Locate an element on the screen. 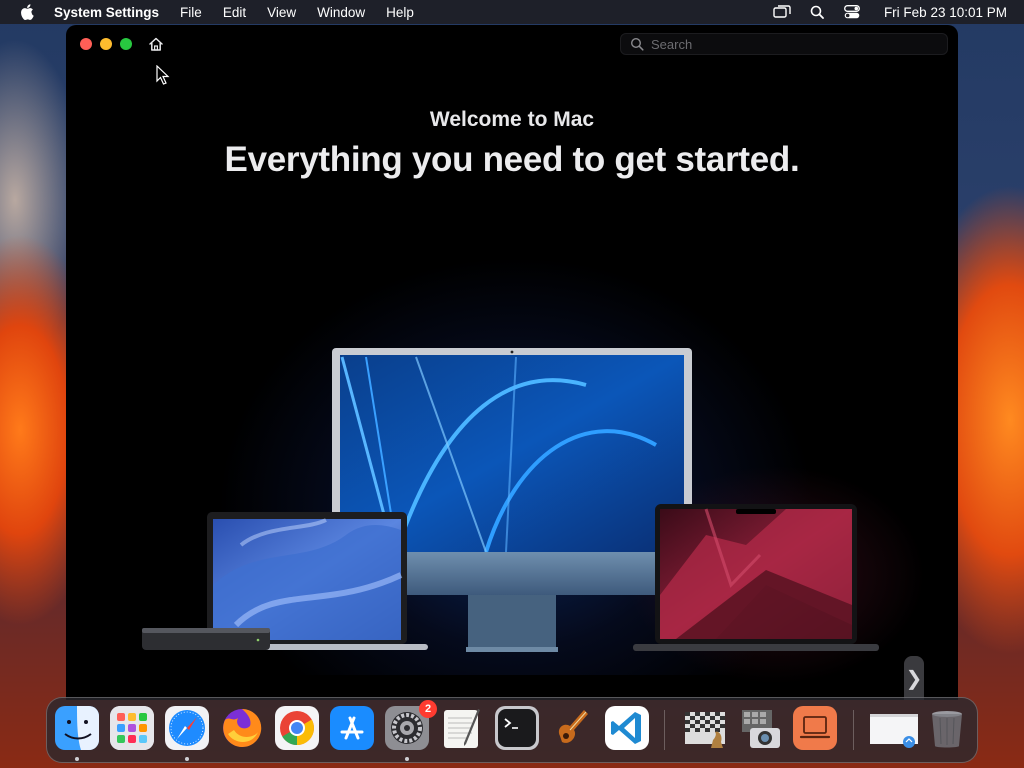  dock-app-store is located at coordinates (352, 728).